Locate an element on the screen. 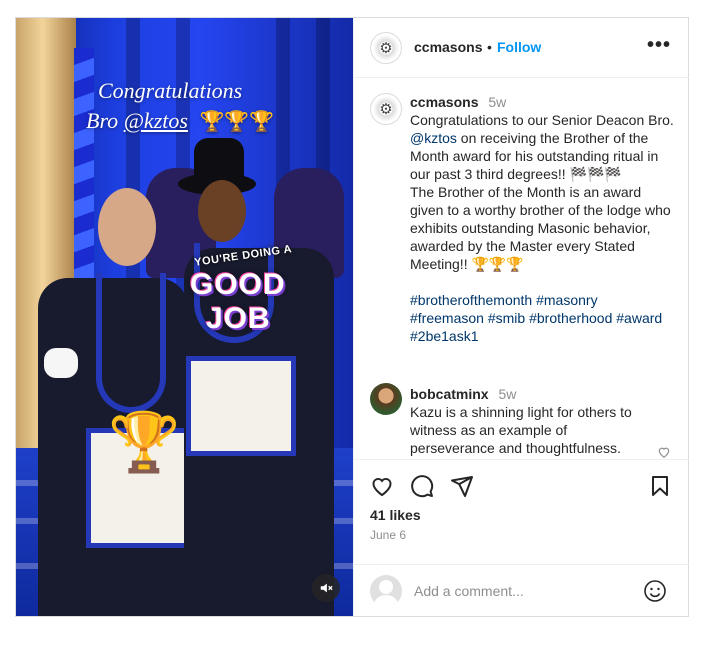  post-header: ⚙ ccmasons • Follow ••• is located at coordinates (521, 48).